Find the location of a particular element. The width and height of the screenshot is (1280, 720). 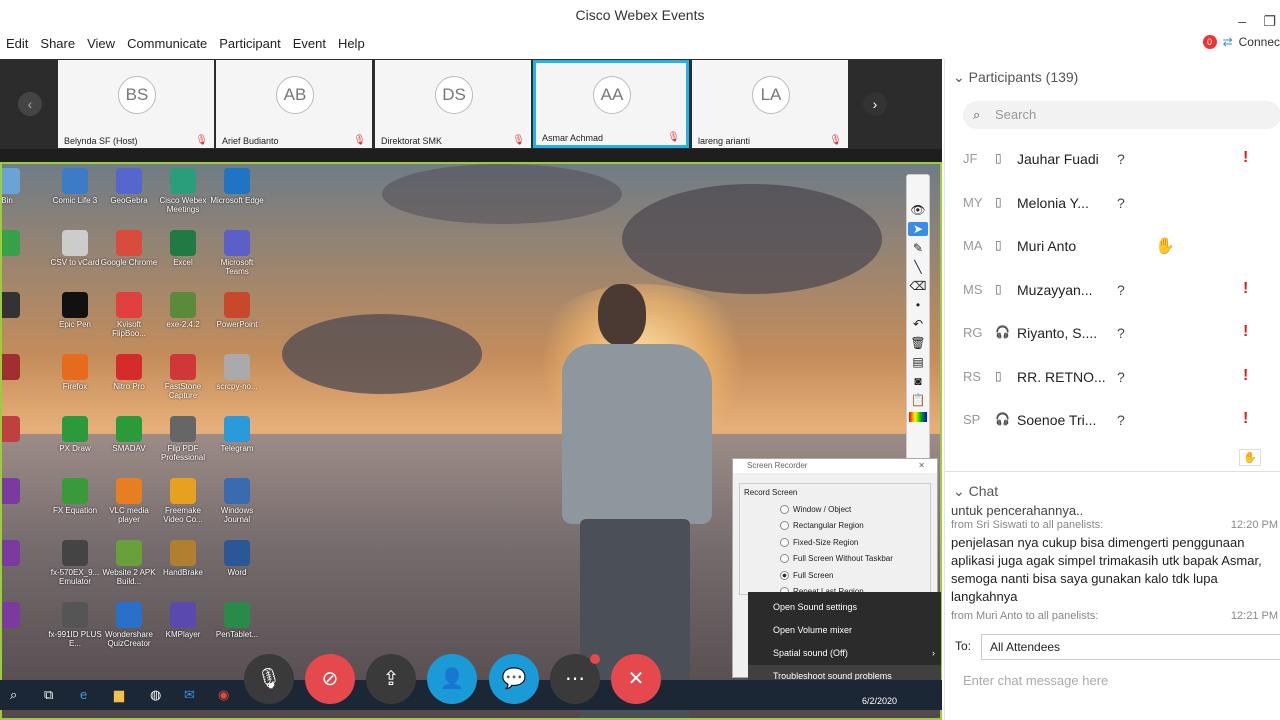

desktop-icon: VLC media player is located at coordinates (129, 501).